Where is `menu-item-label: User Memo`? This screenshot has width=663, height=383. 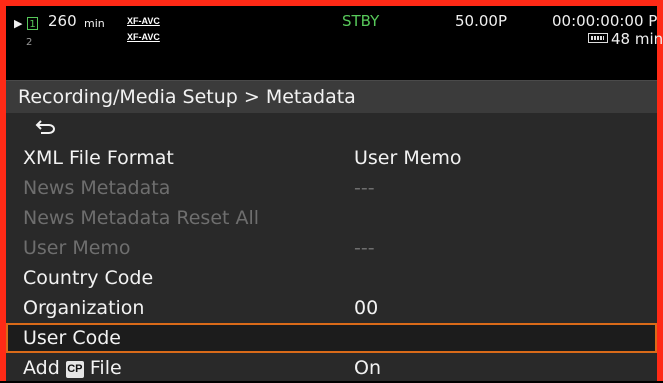
menu-item-label: User Memo is located at coordinates (77, 248).